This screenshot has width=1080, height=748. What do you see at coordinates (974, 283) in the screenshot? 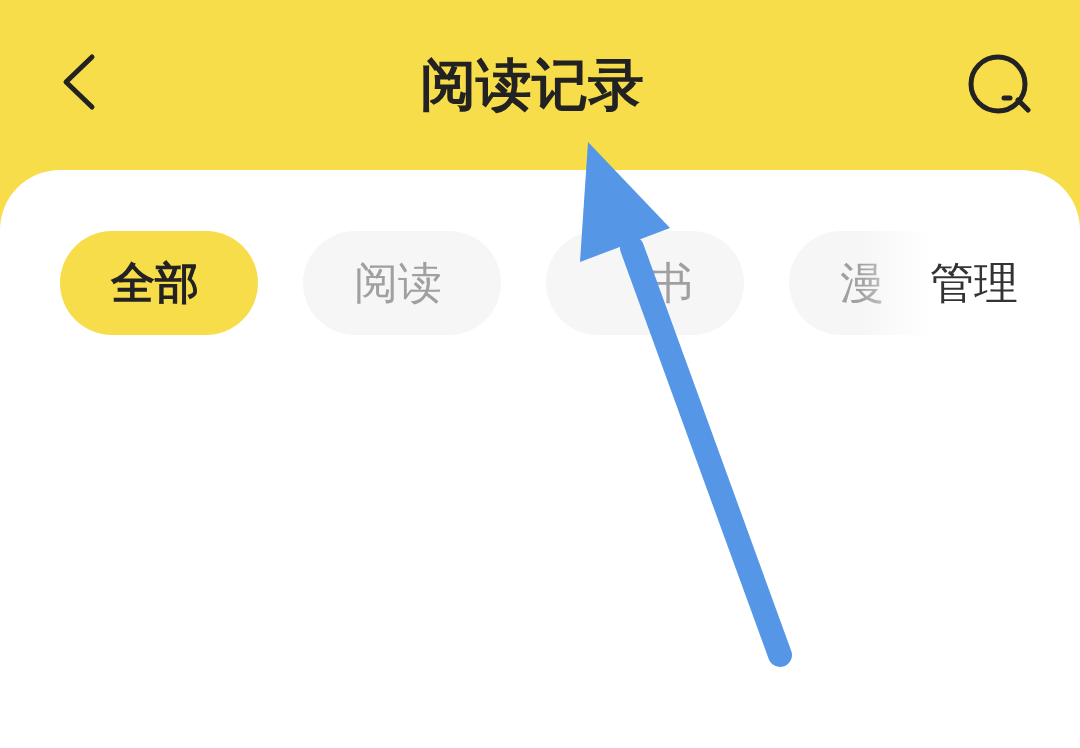
I see `manage-button: 管理` at bounding box center [974, 283].